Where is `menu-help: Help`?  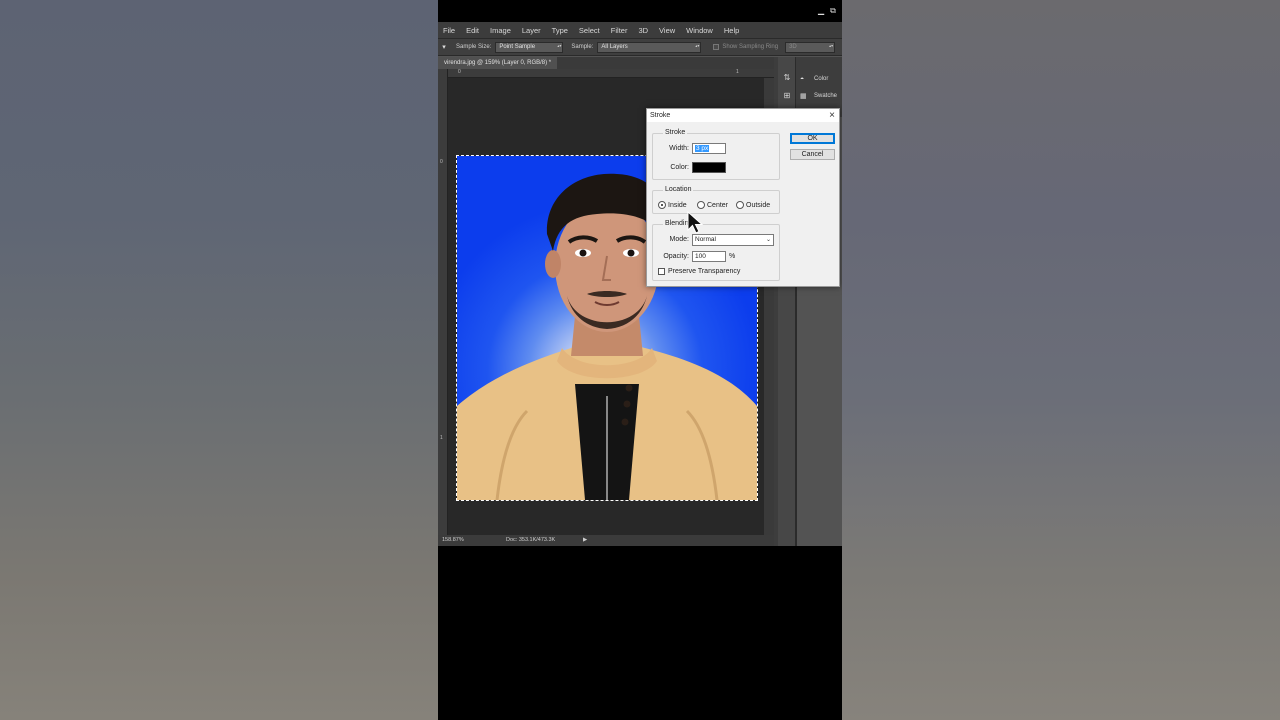 menu-help: Help is located at coordinates (731, 30).